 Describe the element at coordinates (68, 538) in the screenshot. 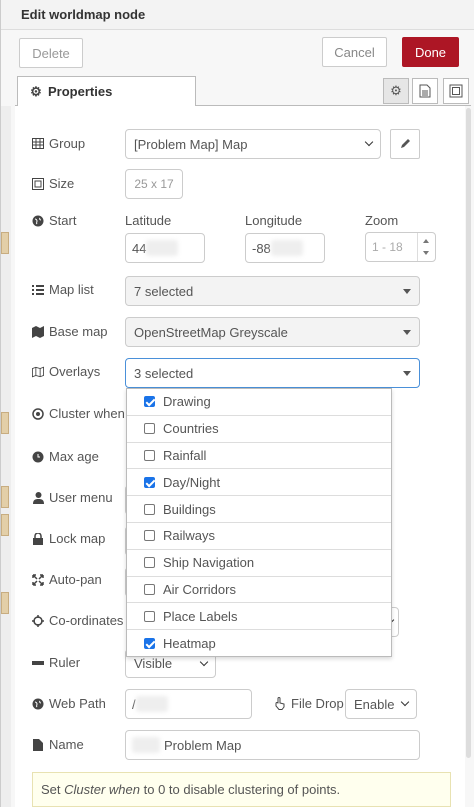

I see `lock-map-label: Lock map` at that location.